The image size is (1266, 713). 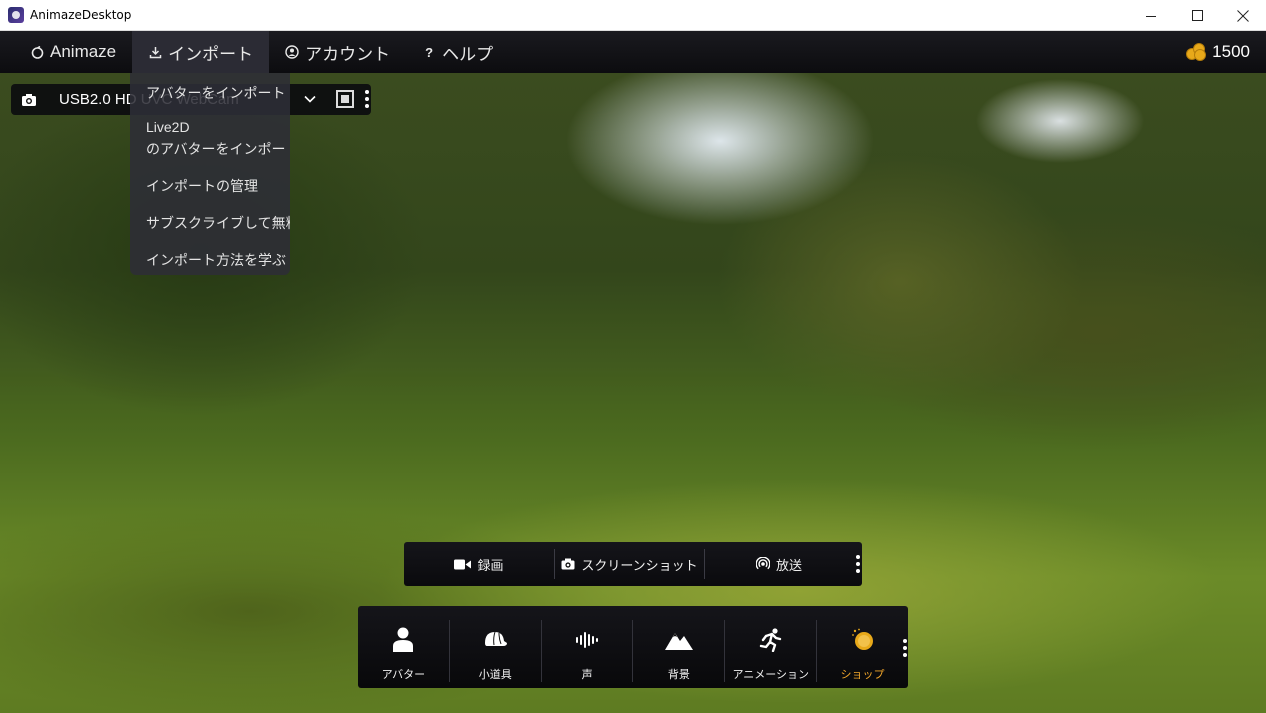 I want to click on coin-count: 1500, so click(x=1231, y=51).